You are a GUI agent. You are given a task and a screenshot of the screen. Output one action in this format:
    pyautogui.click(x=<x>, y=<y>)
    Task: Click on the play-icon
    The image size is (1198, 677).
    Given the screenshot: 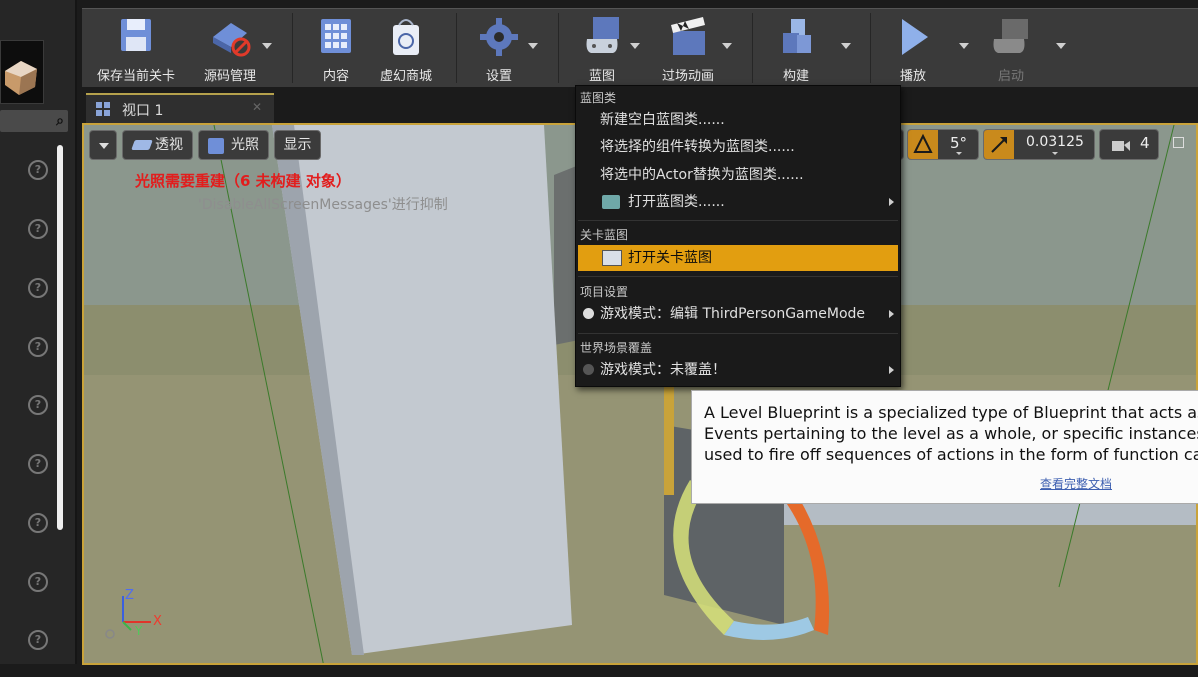 What is the action you would take?
    pyautogui.click(x=915, y=37)
    